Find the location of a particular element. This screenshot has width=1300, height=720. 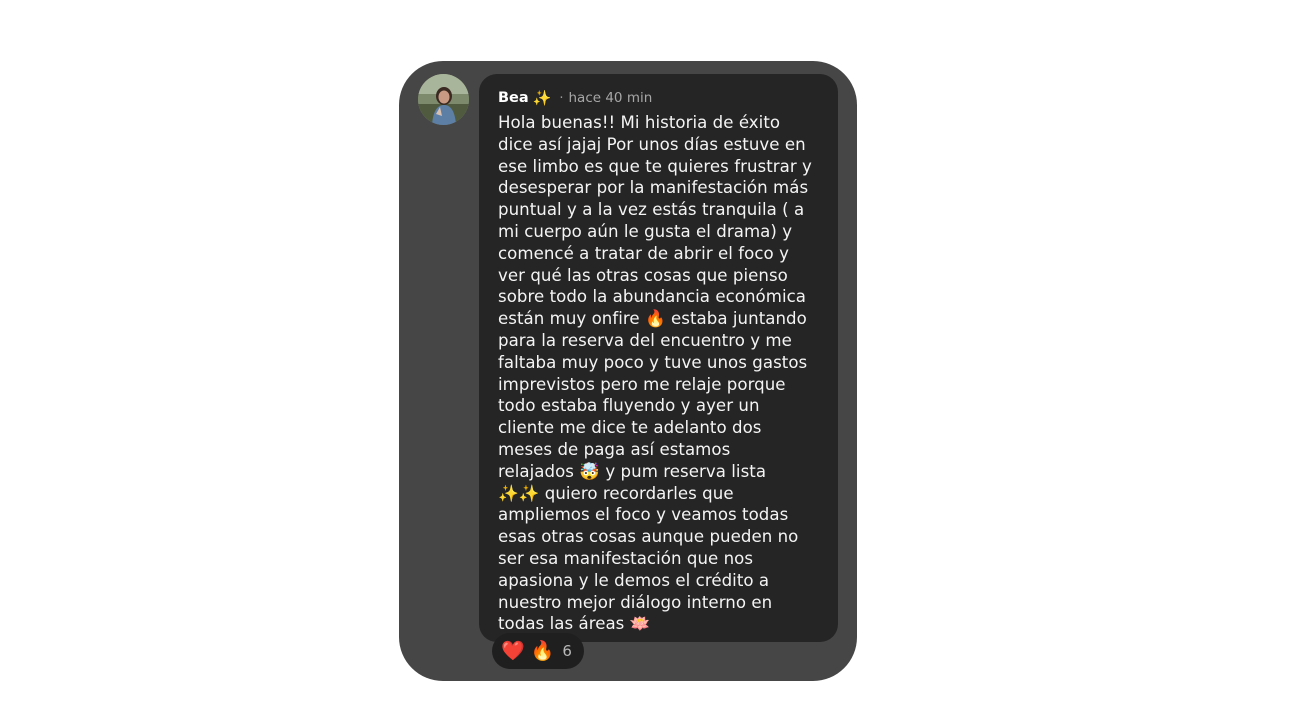

author-name: Bea is located at coordinates (513, 98).